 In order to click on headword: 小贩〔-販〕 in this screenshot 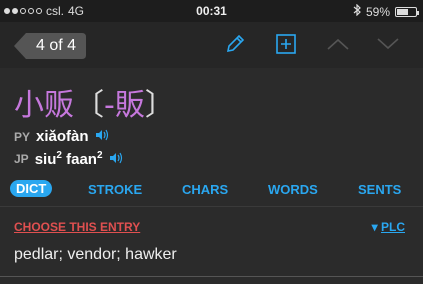, I will do `click(94, 102)`.